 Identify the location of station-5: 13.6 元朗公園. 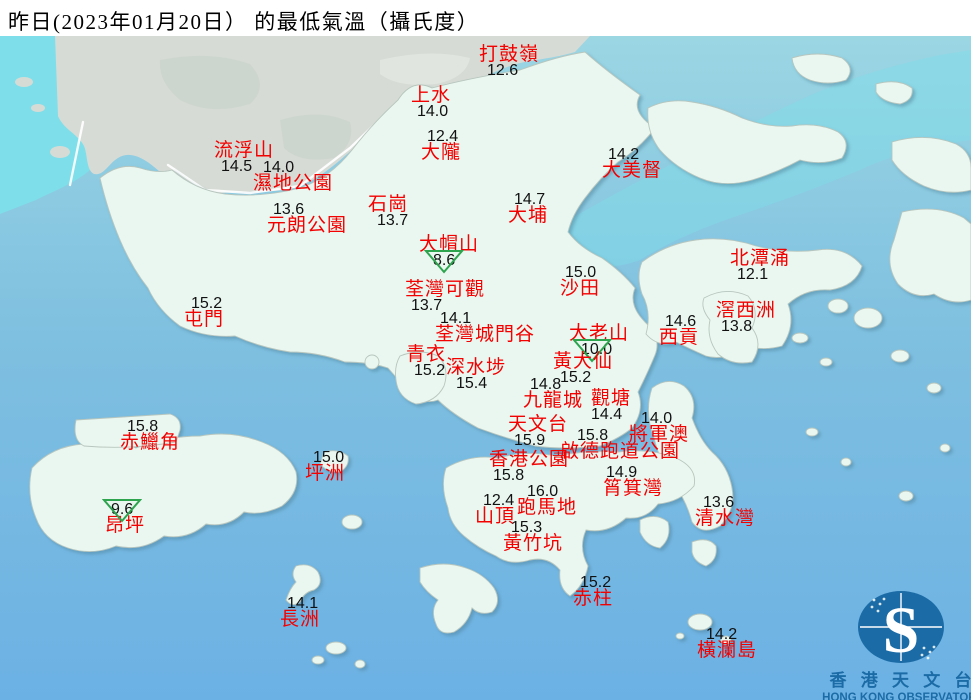
(307, 218).